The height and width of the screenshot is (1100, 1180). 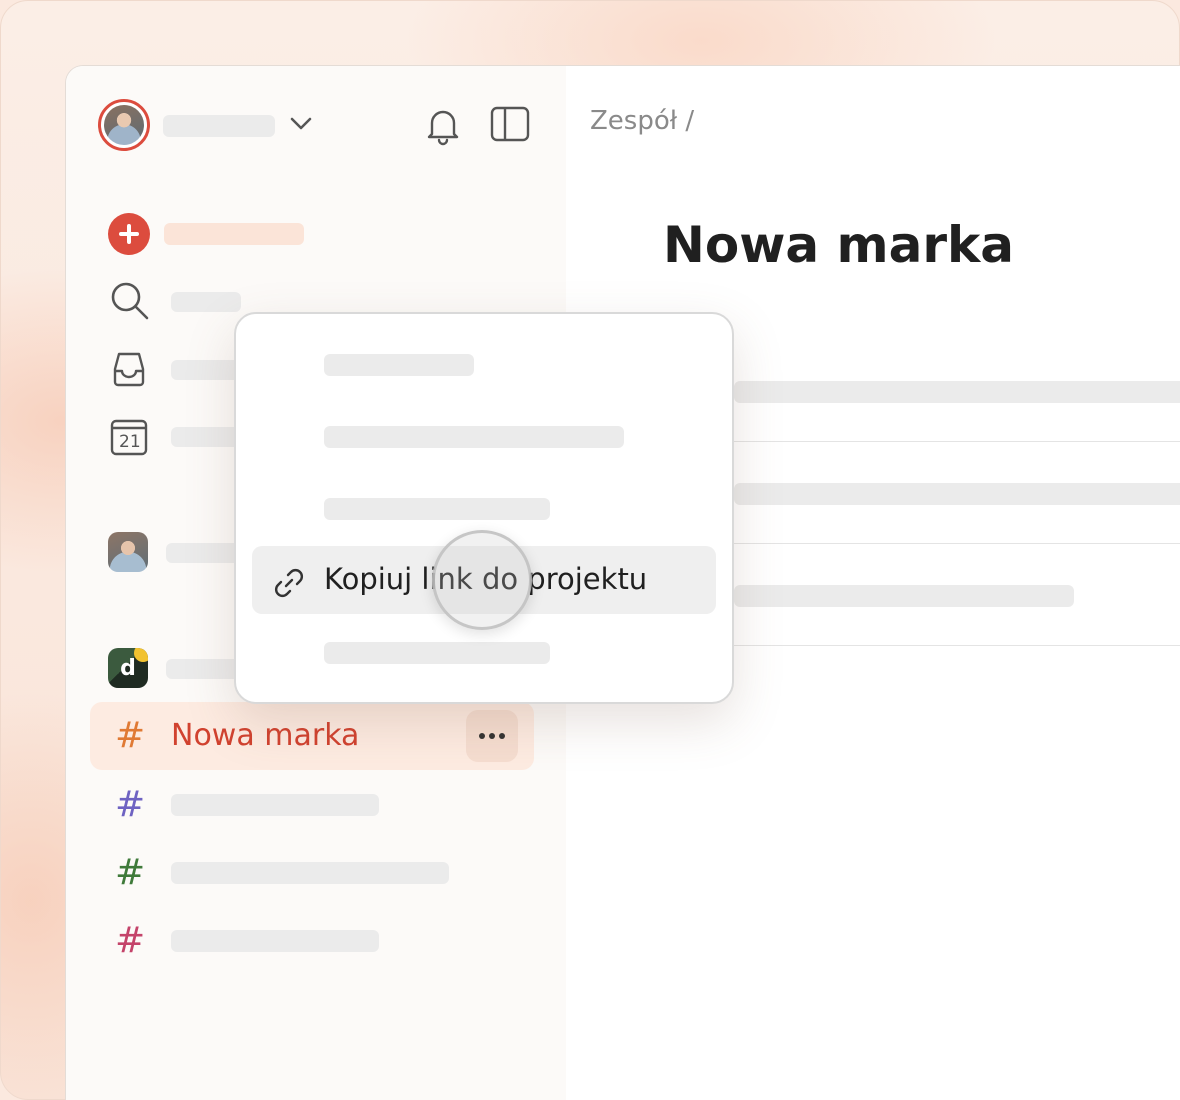 I want to click on add-task-button, so click(x=129, y=234).